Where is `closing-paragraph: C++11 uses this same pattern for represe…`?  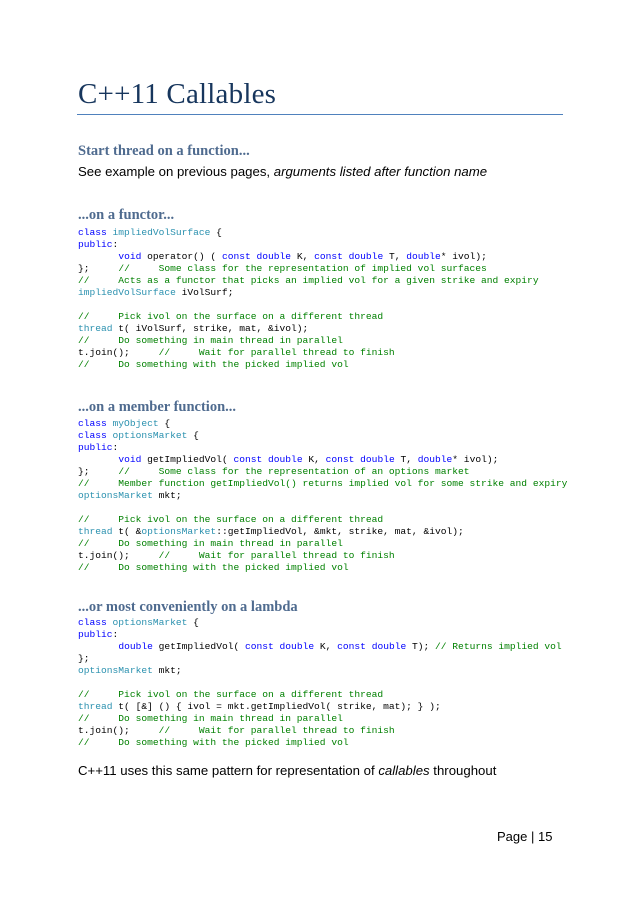 closing-paragraph: C++11 uses this same pattern for represe… is located at coordinates (287, 770).